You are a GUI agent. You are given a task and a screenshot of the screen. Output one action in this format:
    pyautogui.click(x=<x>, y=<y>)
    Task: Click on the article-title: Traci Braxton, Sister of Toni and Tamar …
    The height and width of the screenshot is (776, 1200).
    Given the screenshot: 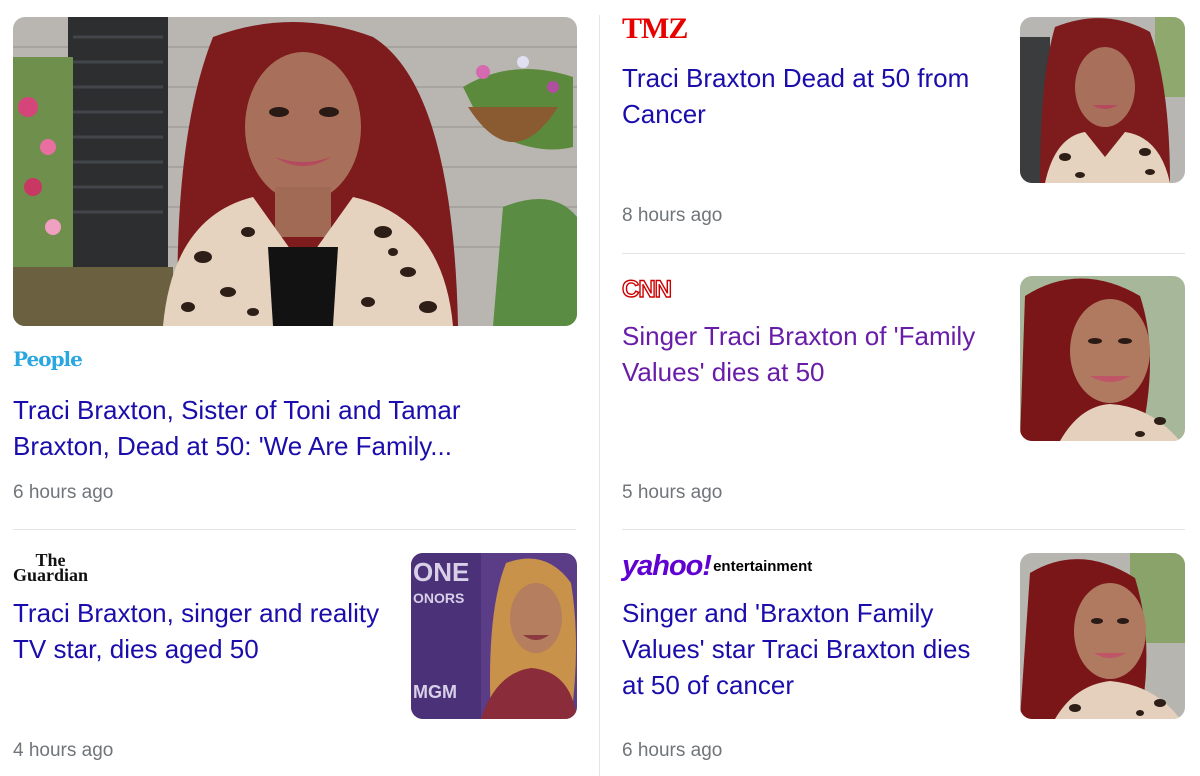 What is the action you would take?
    pyautogui.click(x=283, y=428)
    